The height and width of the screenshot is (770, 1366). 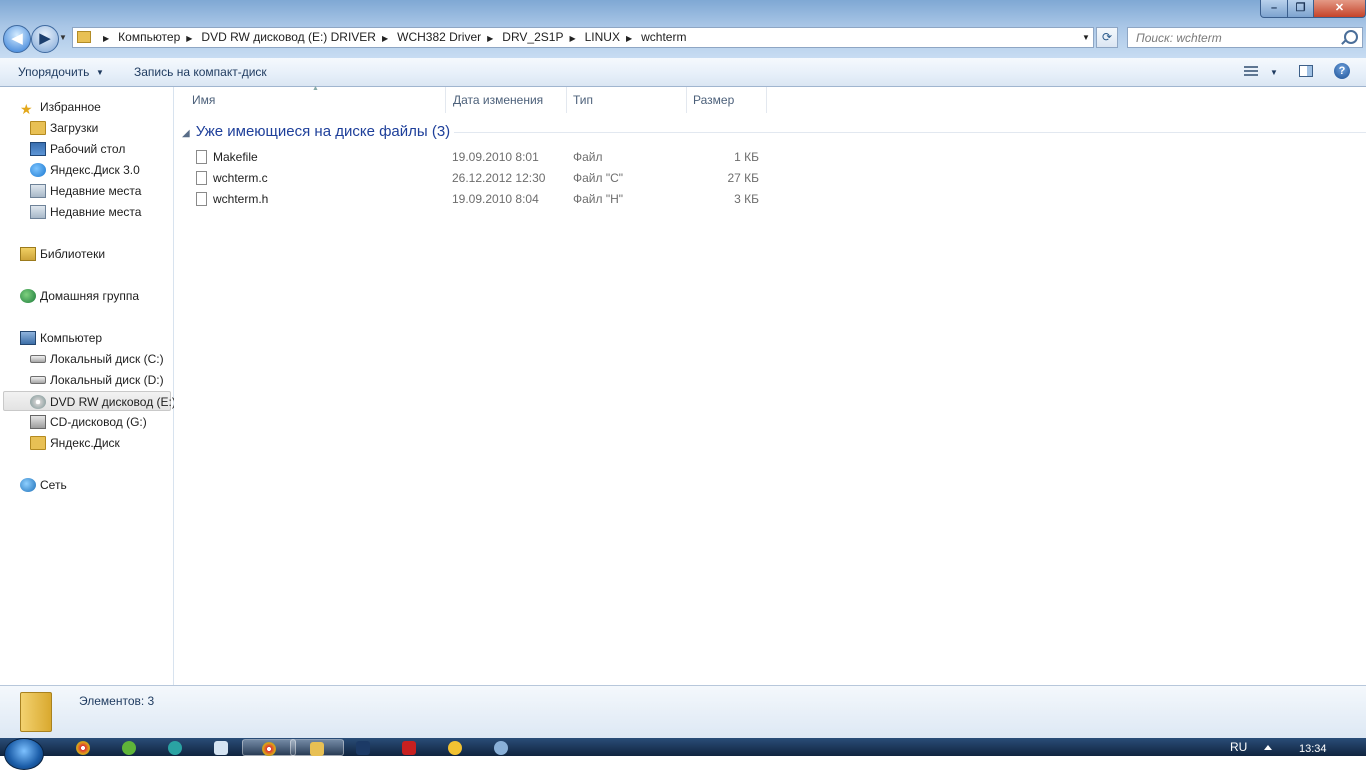 What do you see at coordinates (683, 72) in the screenshot?
I see `command-bar: Упорядочить ▼ Запись на компакт-диск ▼ ?` at bounding box center [683, 72].